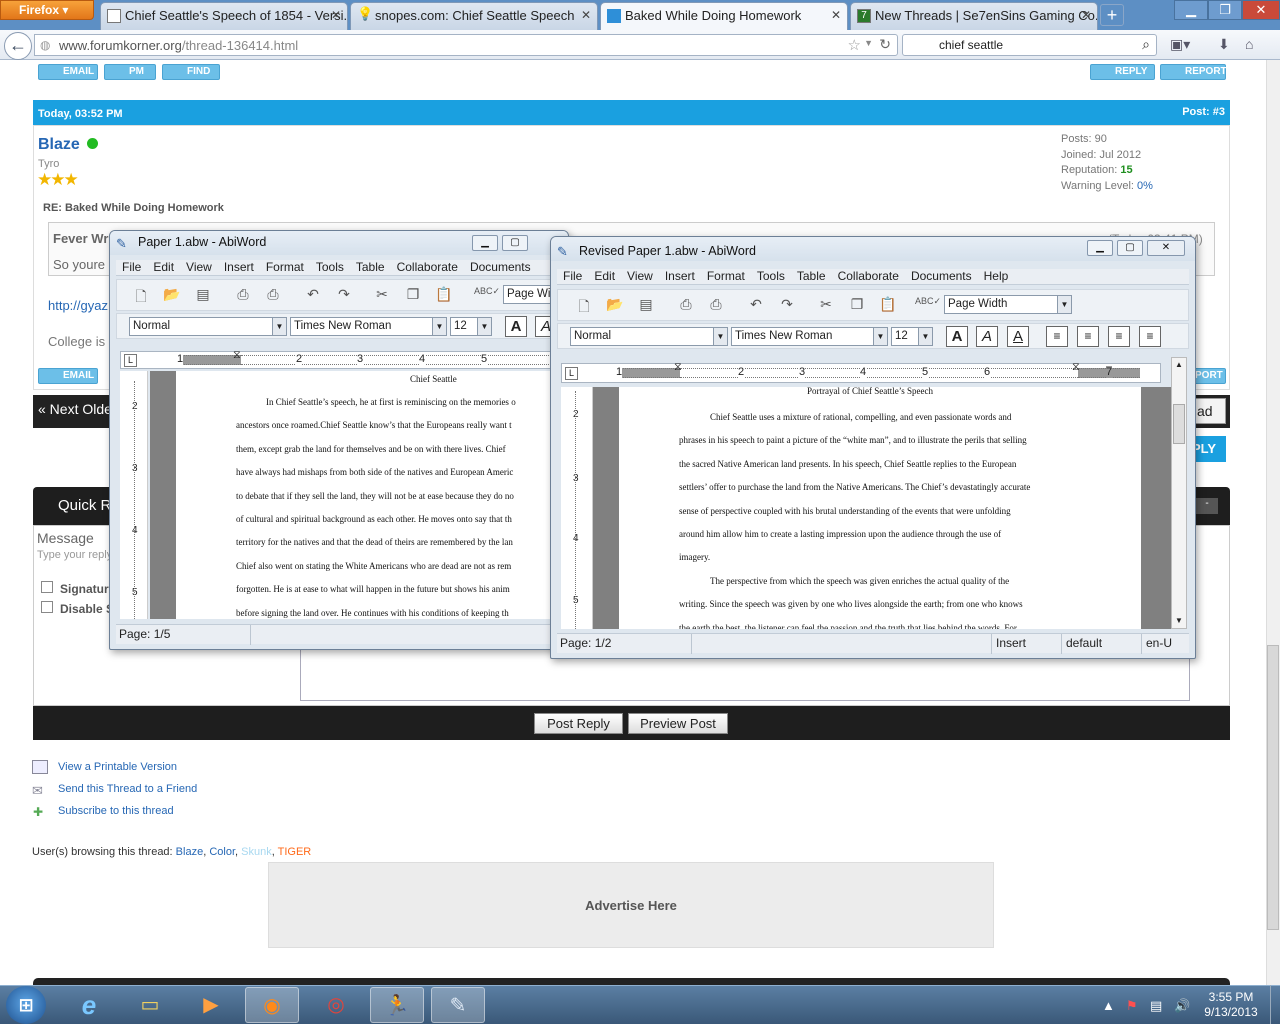 This screenshot has width=1280, height=1024. What do you see at coordinates (1122, 72) in the screenshot?
I see `reply-button: REPLY` at bounding box center [1122, 72].